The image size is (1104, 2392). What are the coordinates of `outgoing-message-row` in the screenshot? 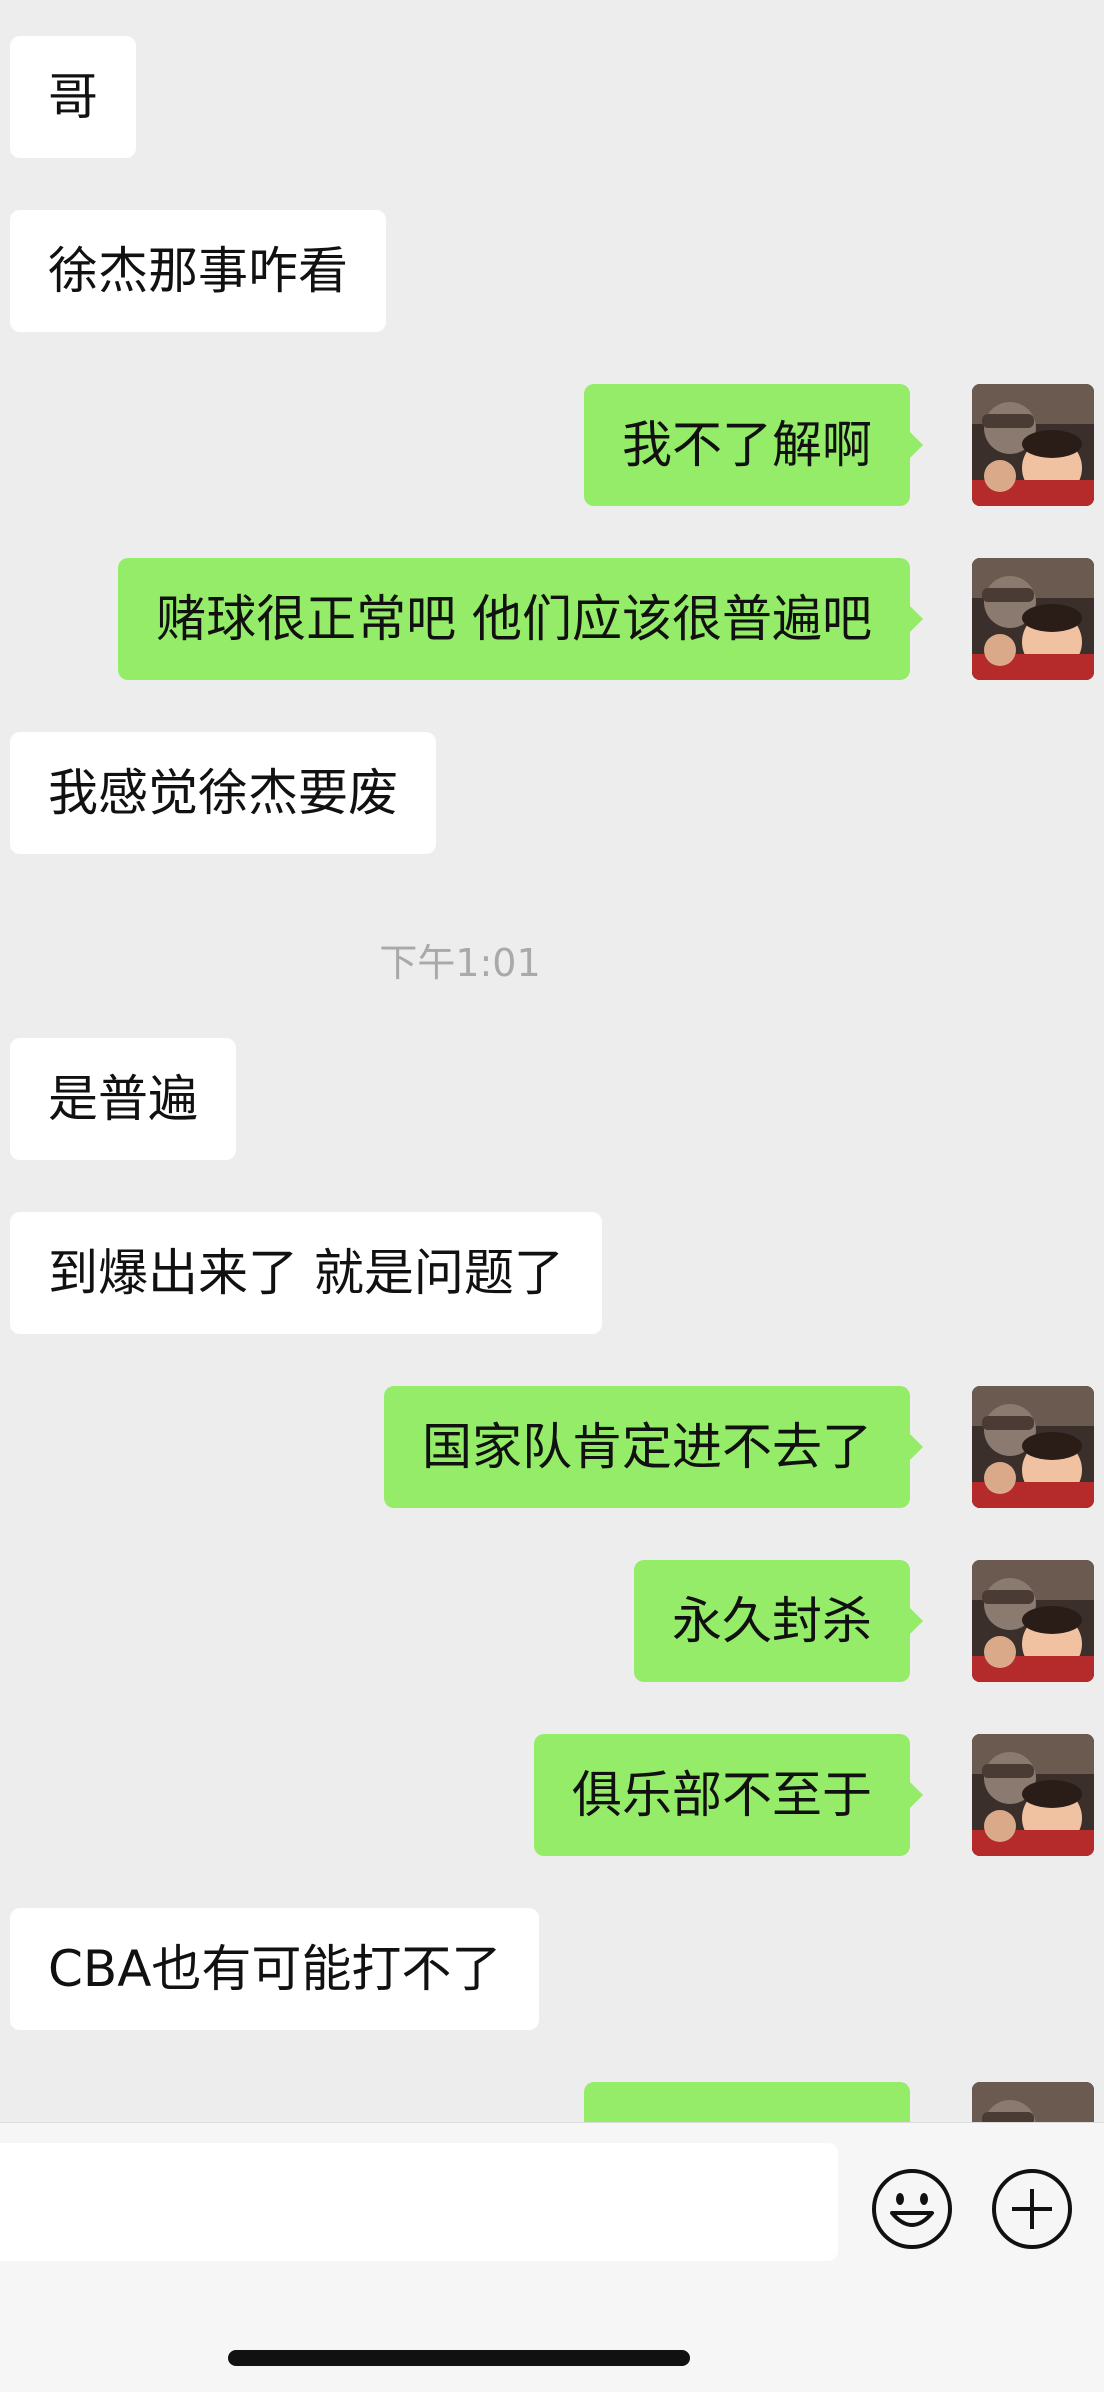 It's located at (552, 2102).